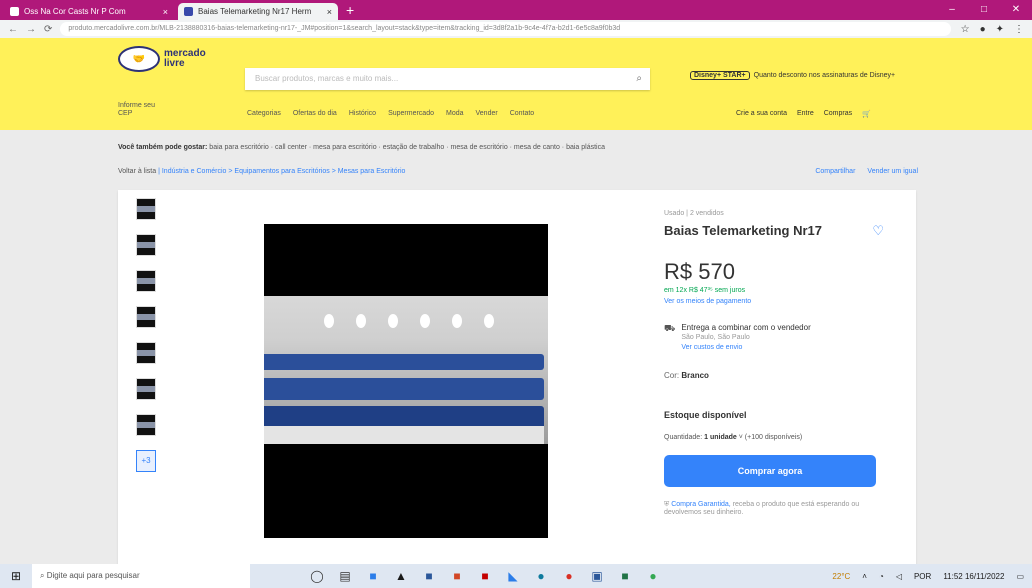  Describe the element at coordinates (878, 231) in the screenshot. I see `favorite-heart-icon: ♡` at that location.